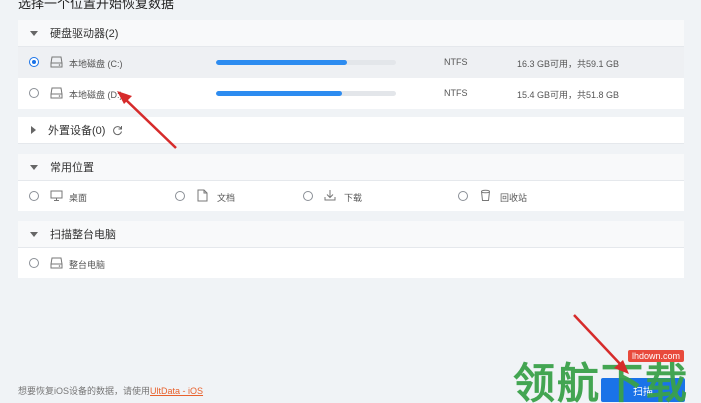 The width and height of the screenshot is (701, 403). What do you see at coordinates (34, 196) in the screenshot?
I see `location-desktop-radio` at bounding box center [34, 196].